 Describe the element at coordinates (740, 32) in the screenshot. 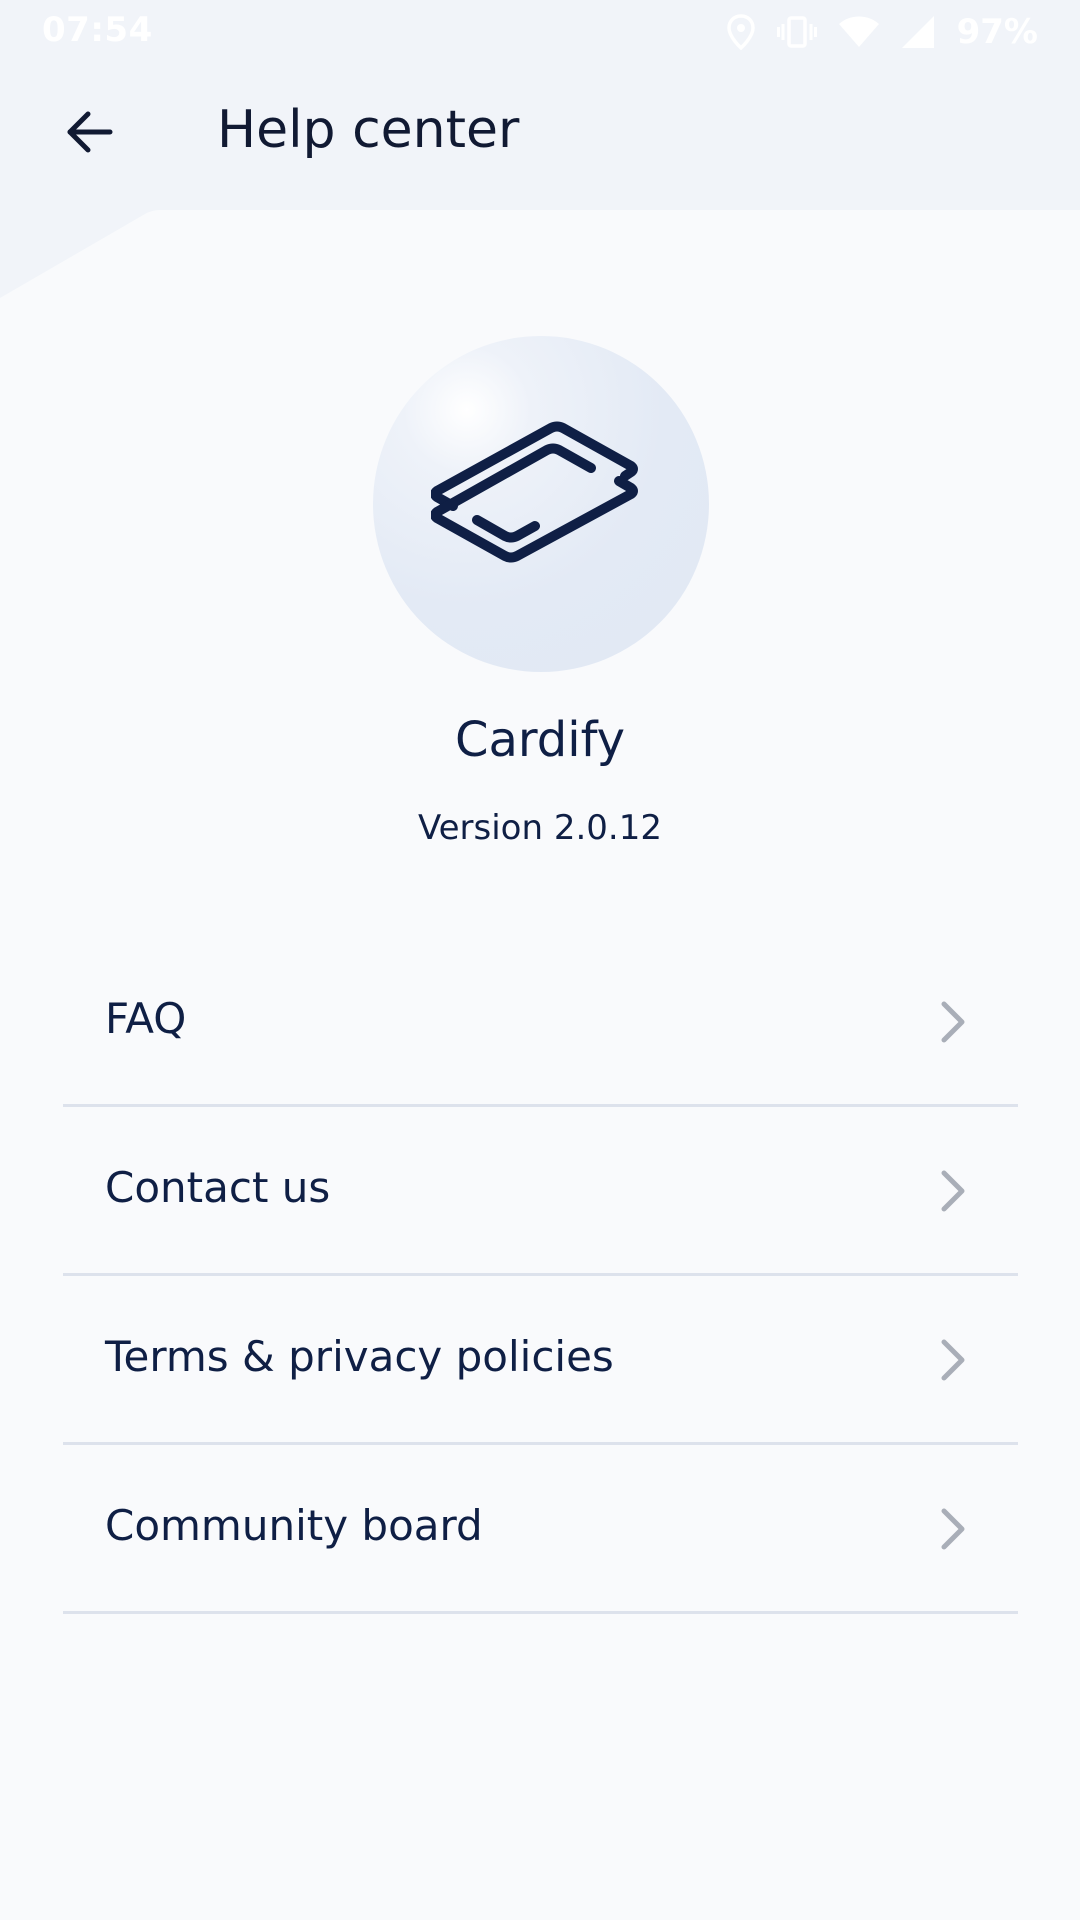

I see `location-icon` at that location.